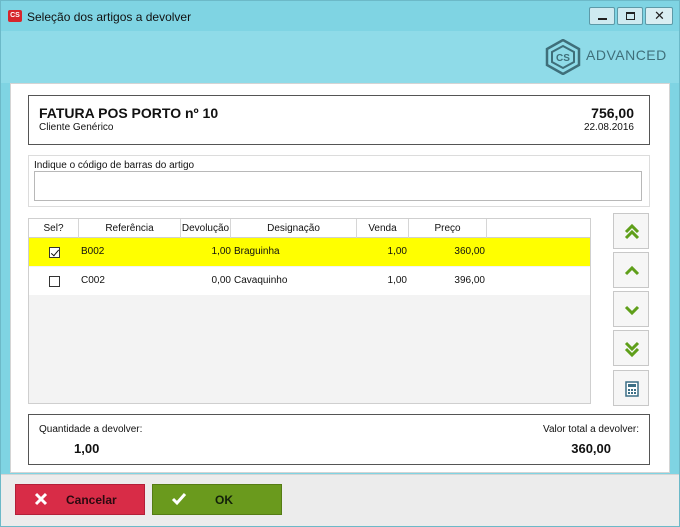 The image size is (680, 527). What do you see at coordinates (591, 448) in the screenshot?
I see `total-value: 360,00` at bounding box center [591, 448].